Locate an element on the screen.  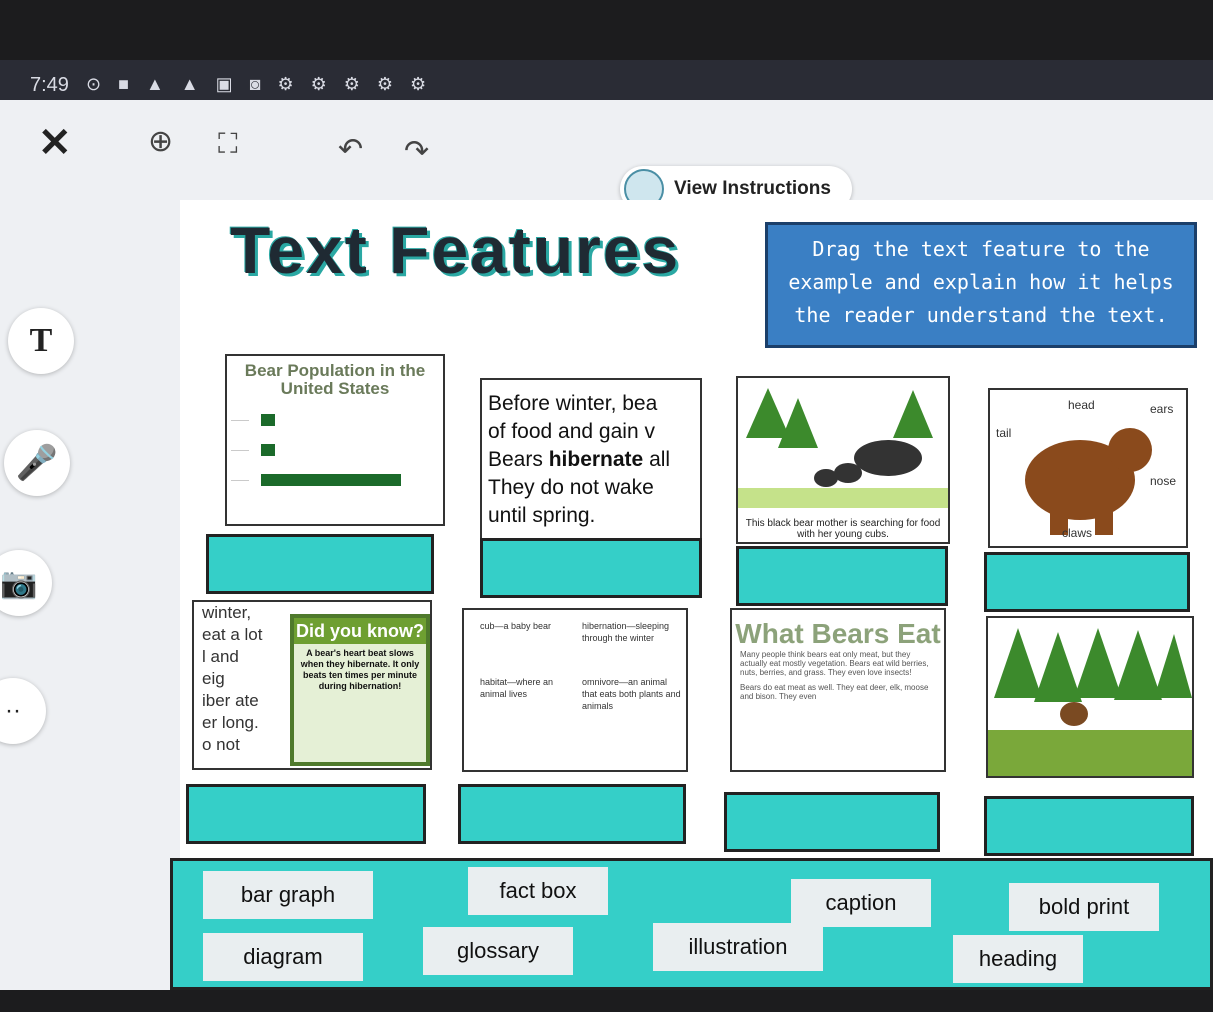
more-icon: ·· is located at coordinates (23, 711).